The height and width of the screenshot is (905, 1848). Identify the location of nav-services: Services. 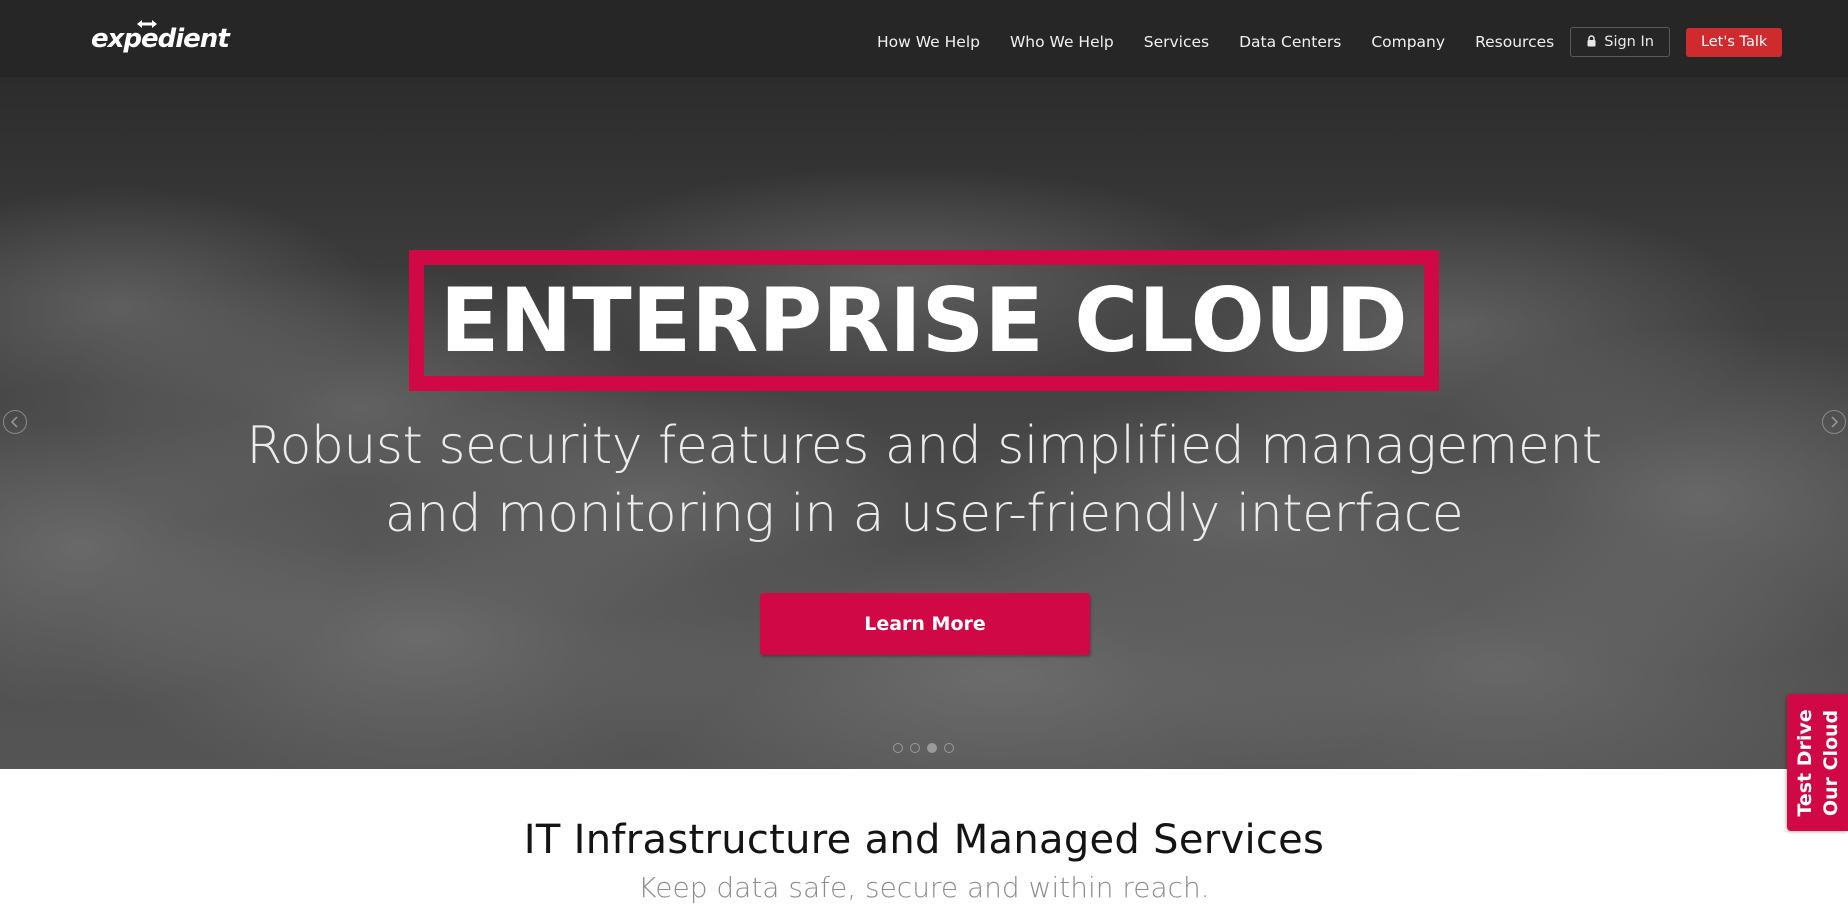
(1176, 42).